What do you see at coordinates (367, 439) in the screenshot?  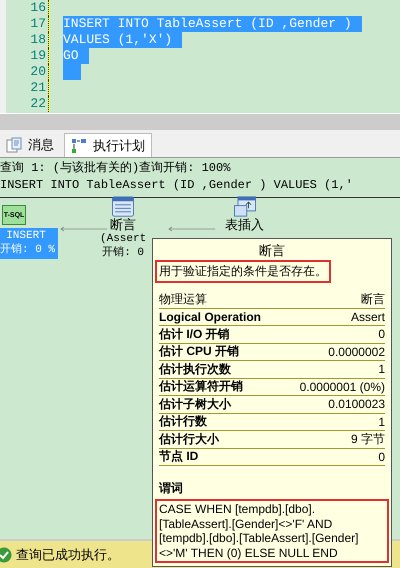 I see `property-value: 9 字节` at bounding box center [367, 439].